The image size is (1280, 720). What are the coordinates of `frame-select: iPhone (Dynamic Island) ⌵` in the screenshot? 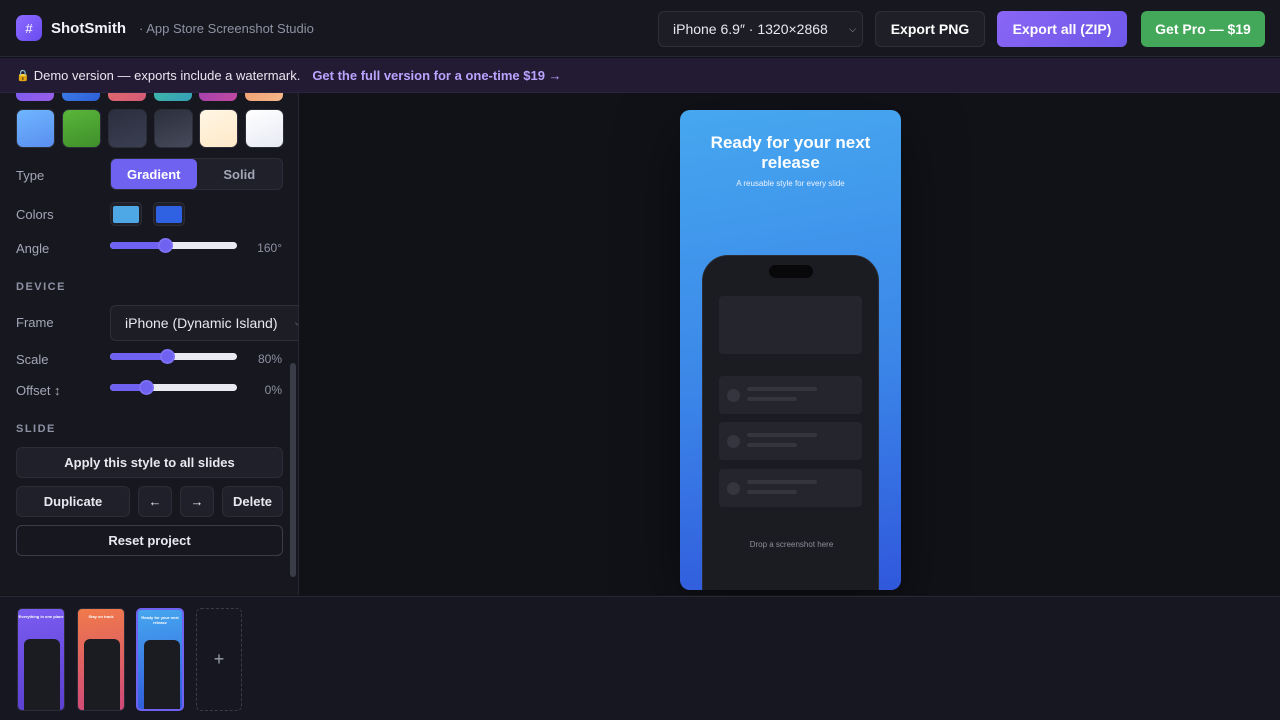 It's located at (204, 323).